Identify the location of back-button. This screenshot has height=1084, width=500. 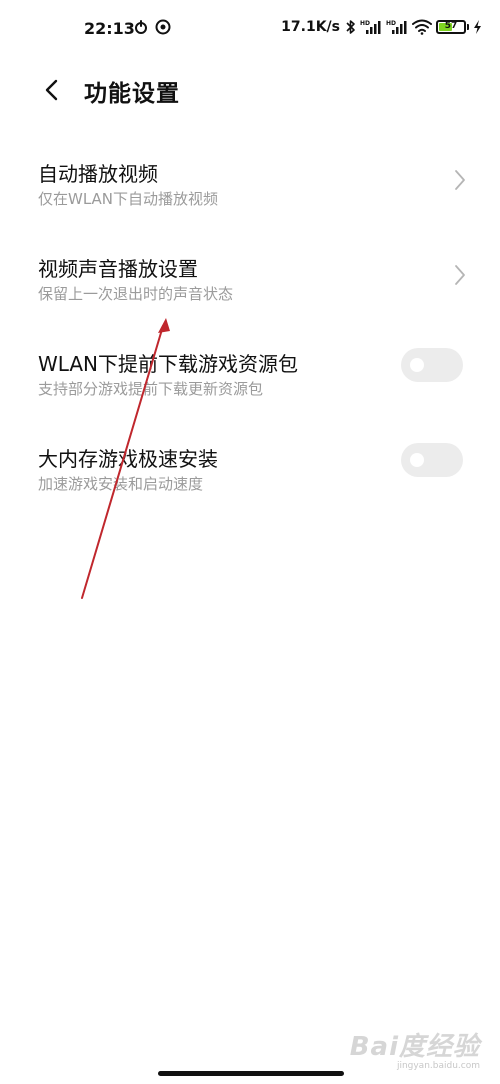
(52, 90).